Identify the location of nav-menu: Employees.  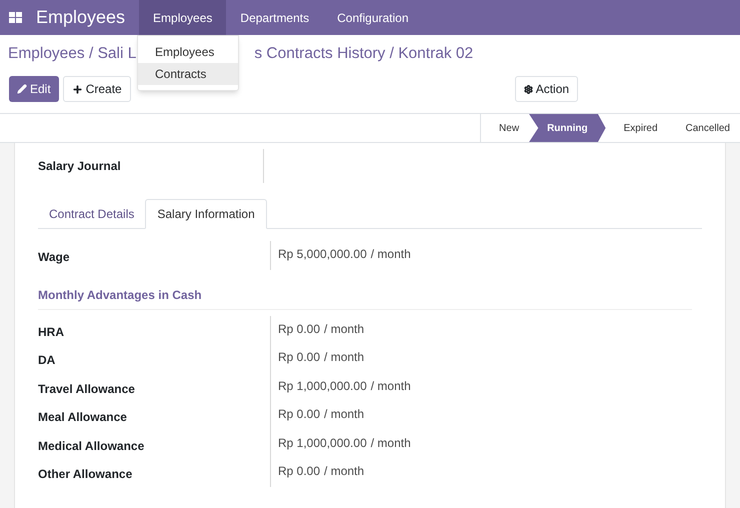
(182, 17).